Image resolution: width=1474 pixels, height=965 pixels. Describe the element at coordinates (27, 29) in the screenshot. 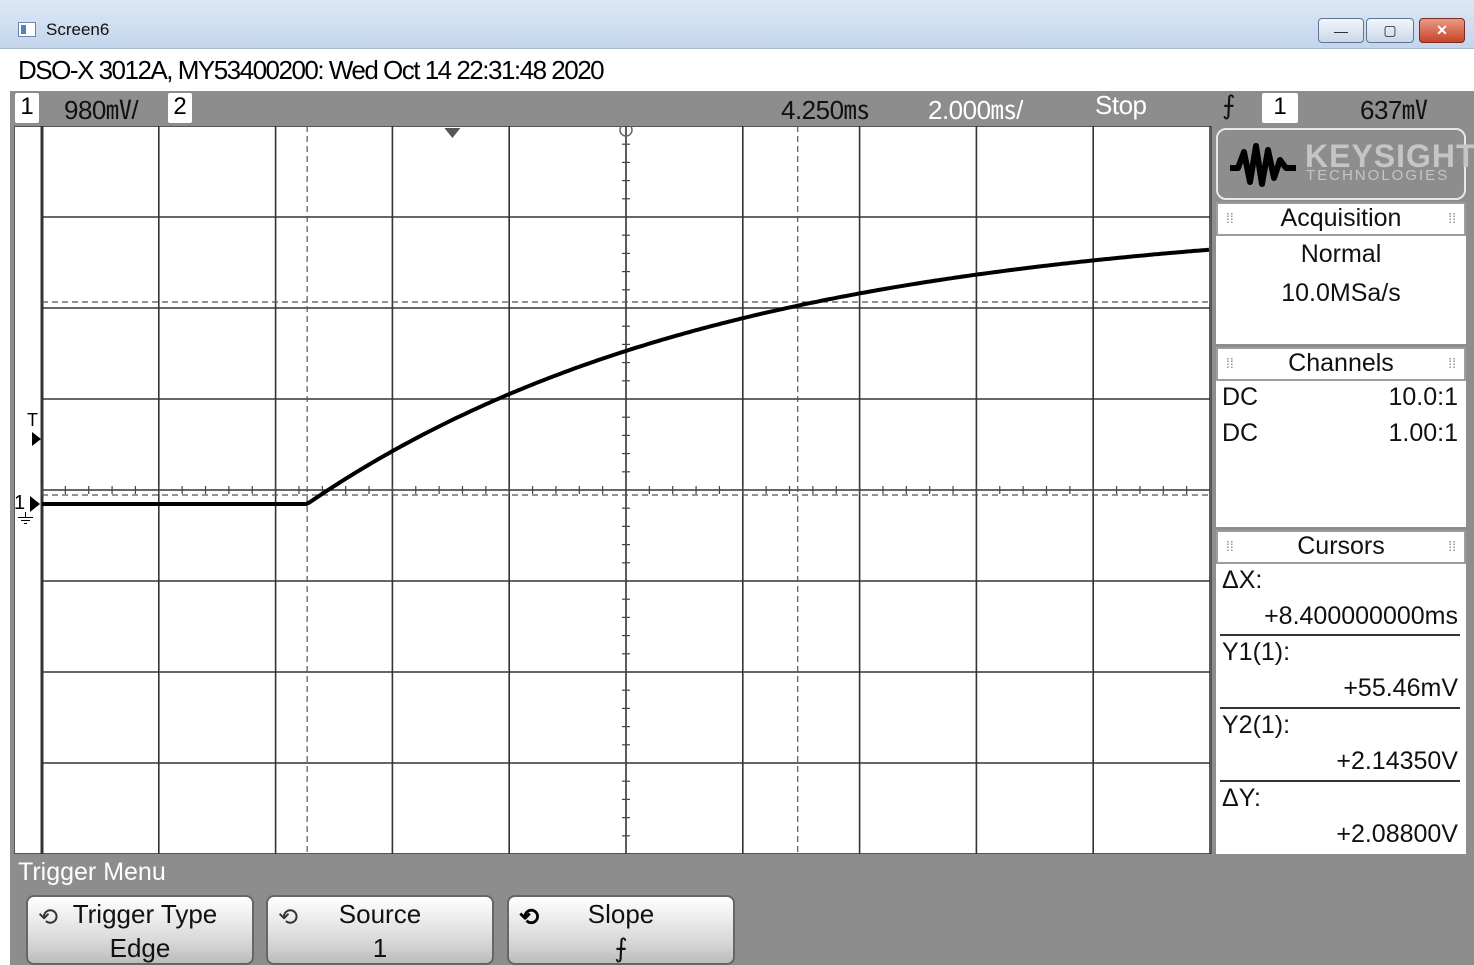

I see `window-app-icon` at that location.